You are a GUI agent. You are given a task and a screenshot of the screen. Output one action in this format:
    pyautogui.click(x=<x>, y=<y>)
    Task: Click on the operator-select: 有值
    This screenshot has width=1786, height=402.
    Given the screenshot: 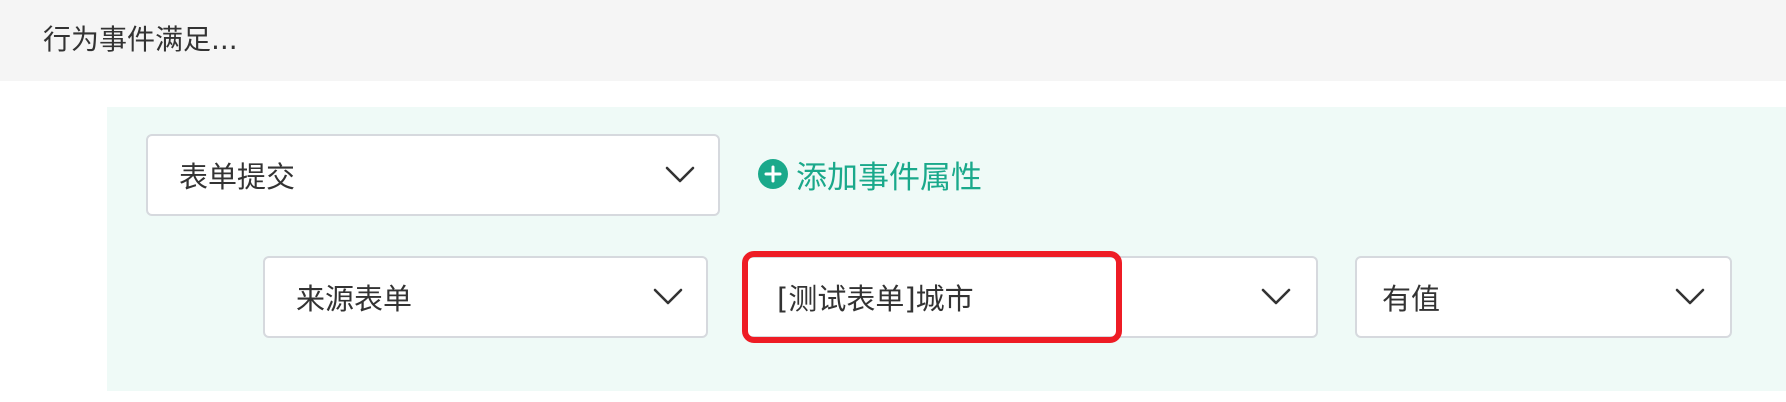 What is the action you would take?
    pyautogui.click(x=1543, y=297)
    